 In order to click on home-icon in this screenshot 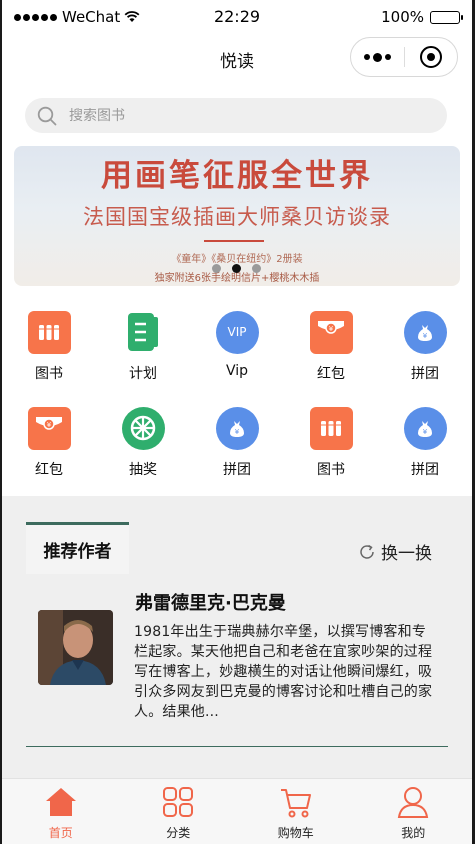, I will do `click(60, 802)`.